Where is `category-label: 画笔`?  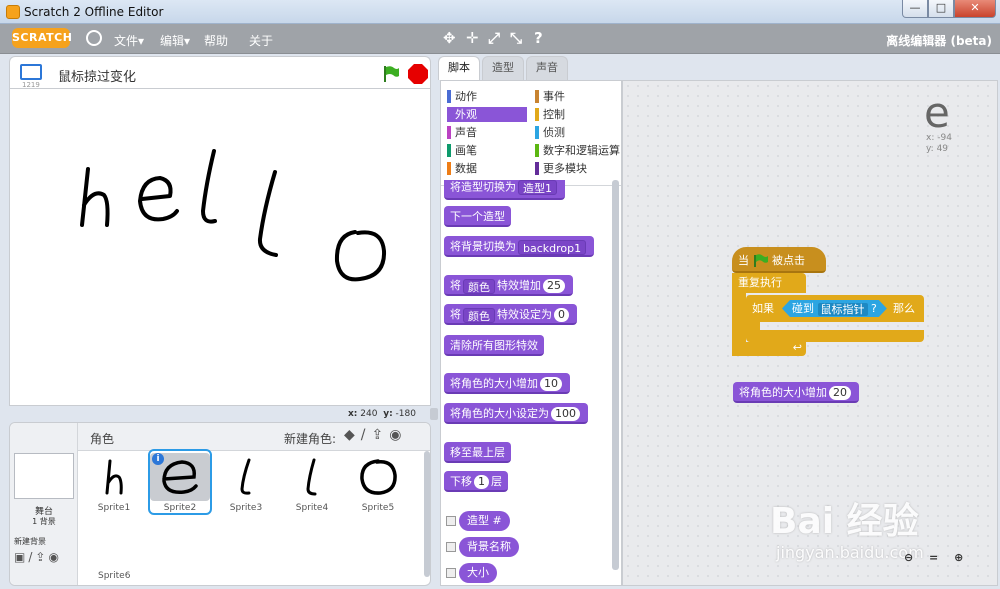
category-label: 画笔 is located at coordinates (466, 150).